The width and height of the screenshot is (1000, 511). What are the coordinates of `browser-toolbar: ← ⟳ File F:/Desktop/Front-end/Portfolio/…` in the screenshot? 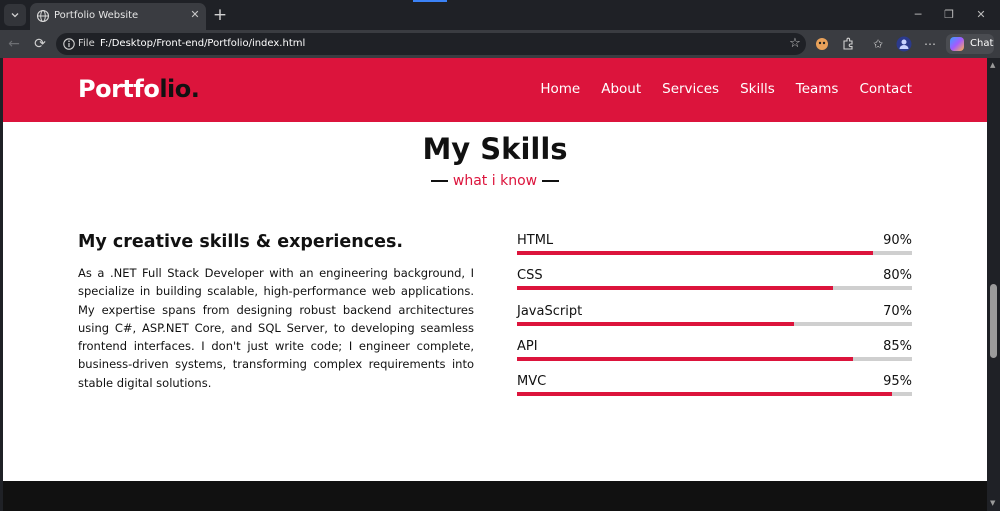 It's located at (500, 44).